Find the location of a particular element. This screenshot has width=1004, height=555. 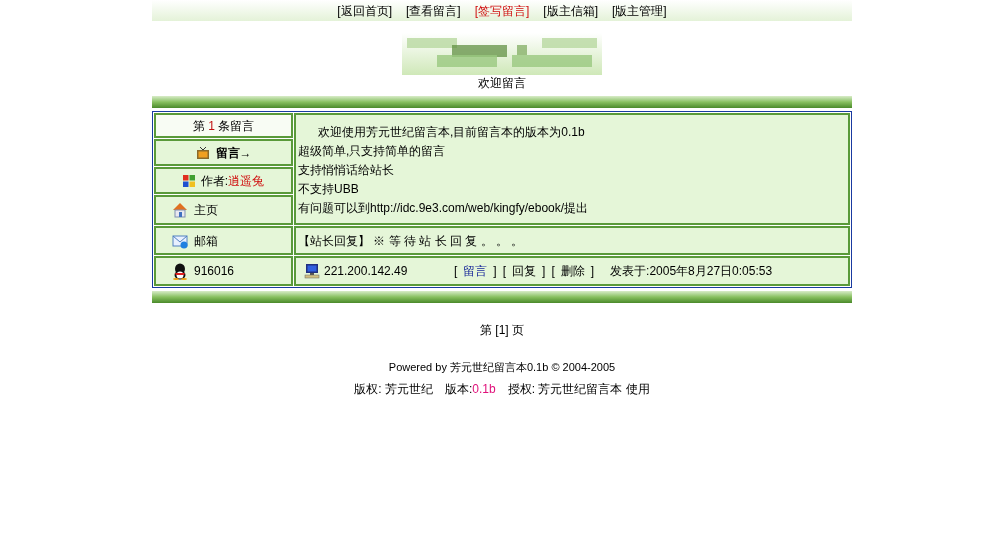

four-squares-icon is located at coordinates (188, 180).